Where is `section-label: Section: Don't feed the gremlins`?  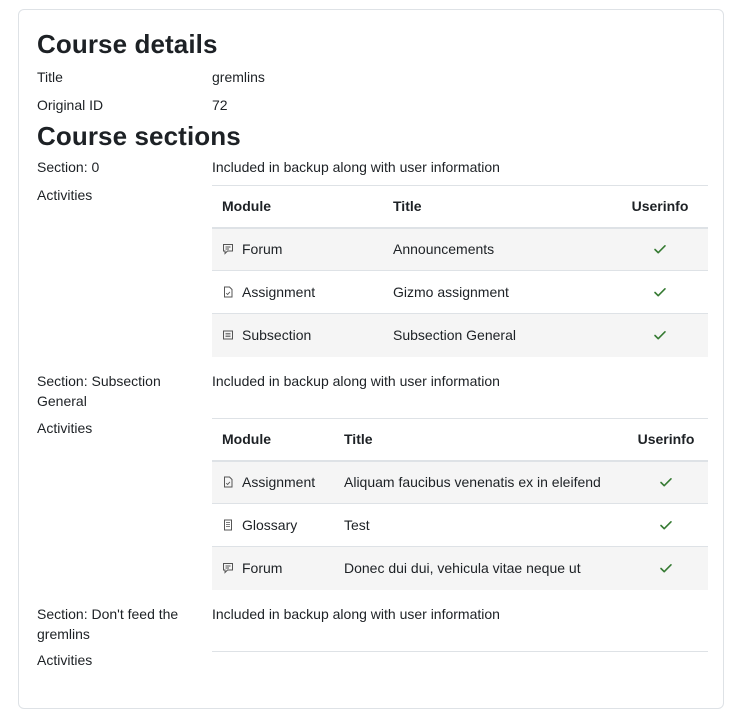
section-label: Section: Don't feed the gremlins is located at coordinates (108, 624).